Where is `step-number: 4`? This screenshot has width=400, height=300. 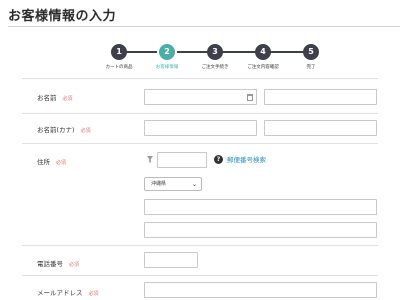
step-number: 4 is located at coordinates (263, 52).